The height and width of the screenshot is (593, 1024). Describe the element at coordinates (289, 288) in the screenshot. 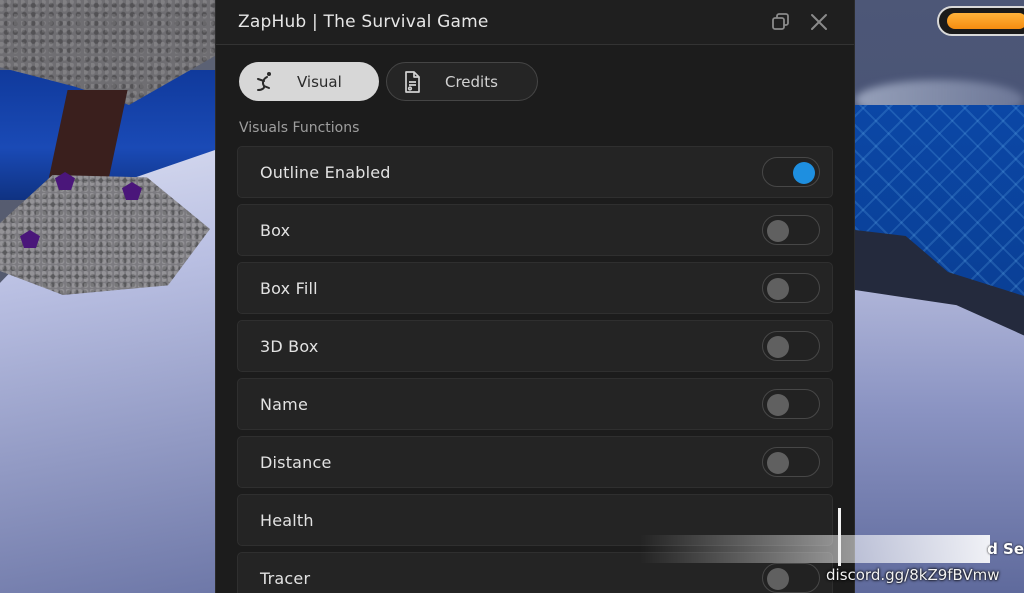

I see `row-label: Box Fill` at that location.